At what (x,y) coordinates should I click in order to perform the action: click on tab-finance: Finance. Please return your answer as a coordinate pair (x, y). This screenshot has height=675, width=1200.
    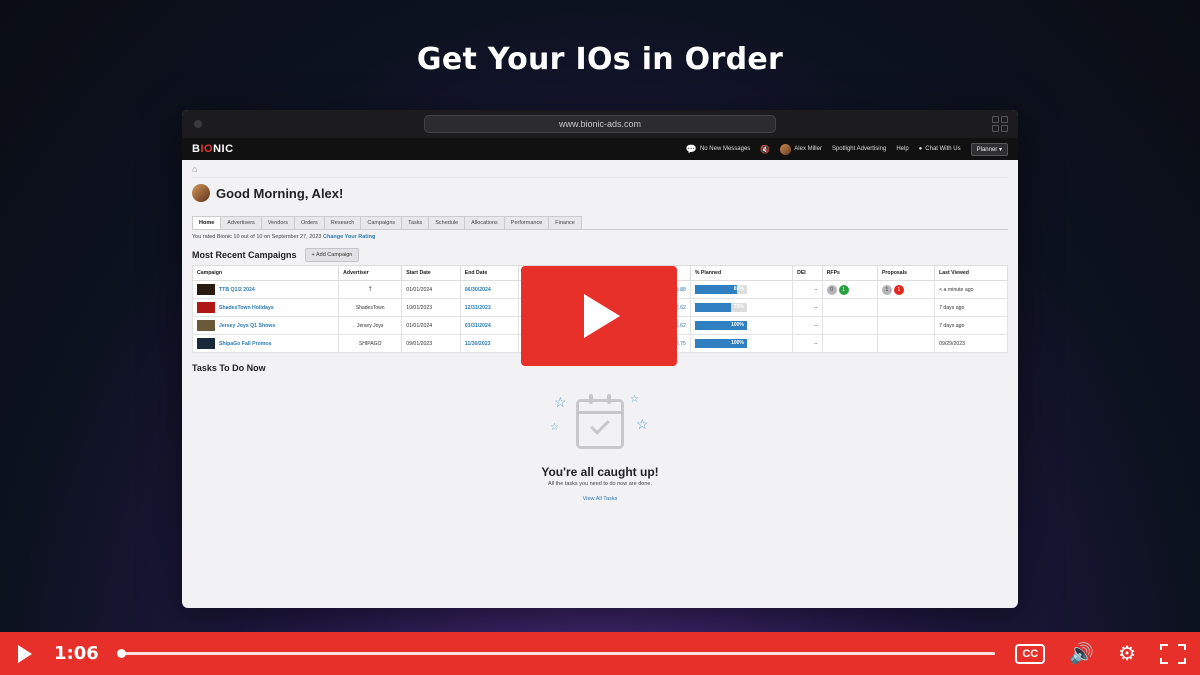
    Looking at the image, I should click on (565, 222).